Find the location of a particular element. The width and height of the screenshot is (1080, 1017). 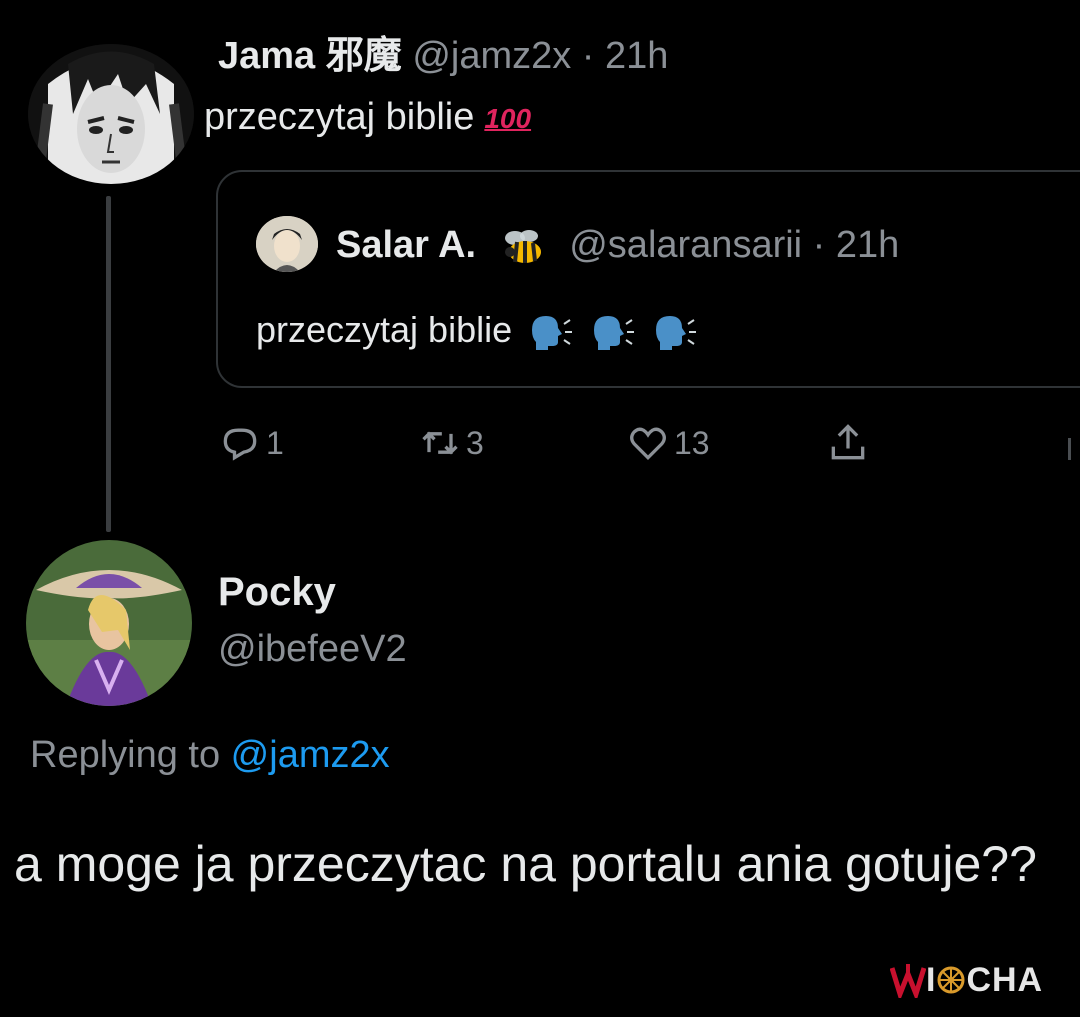

quoted-tweet-text-line: przeczytaj biblie is located at coordinates (477, 330).